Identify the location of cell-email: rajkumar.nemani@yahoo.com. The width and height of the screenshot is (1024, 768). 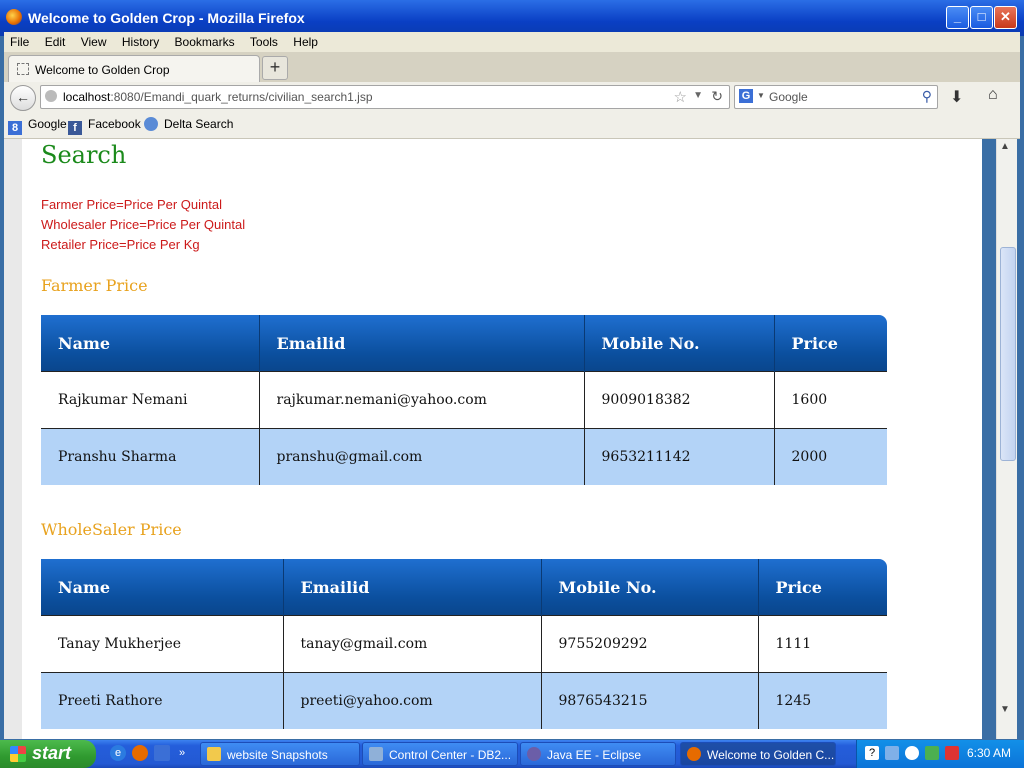
(422, 400).